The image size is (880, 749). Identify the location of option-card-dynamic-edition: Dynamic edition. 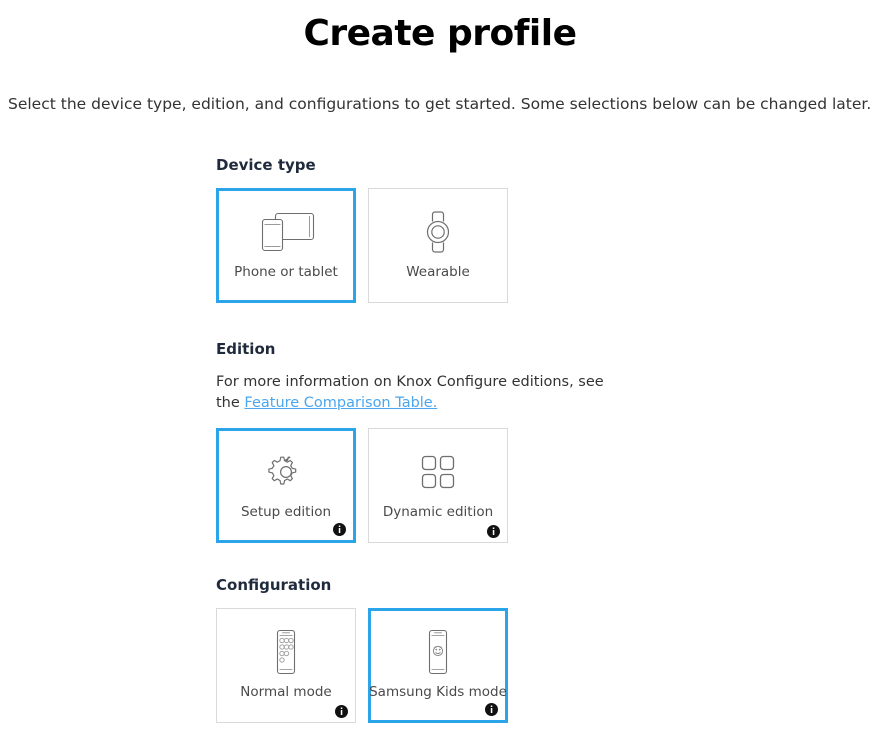
(438, 485).